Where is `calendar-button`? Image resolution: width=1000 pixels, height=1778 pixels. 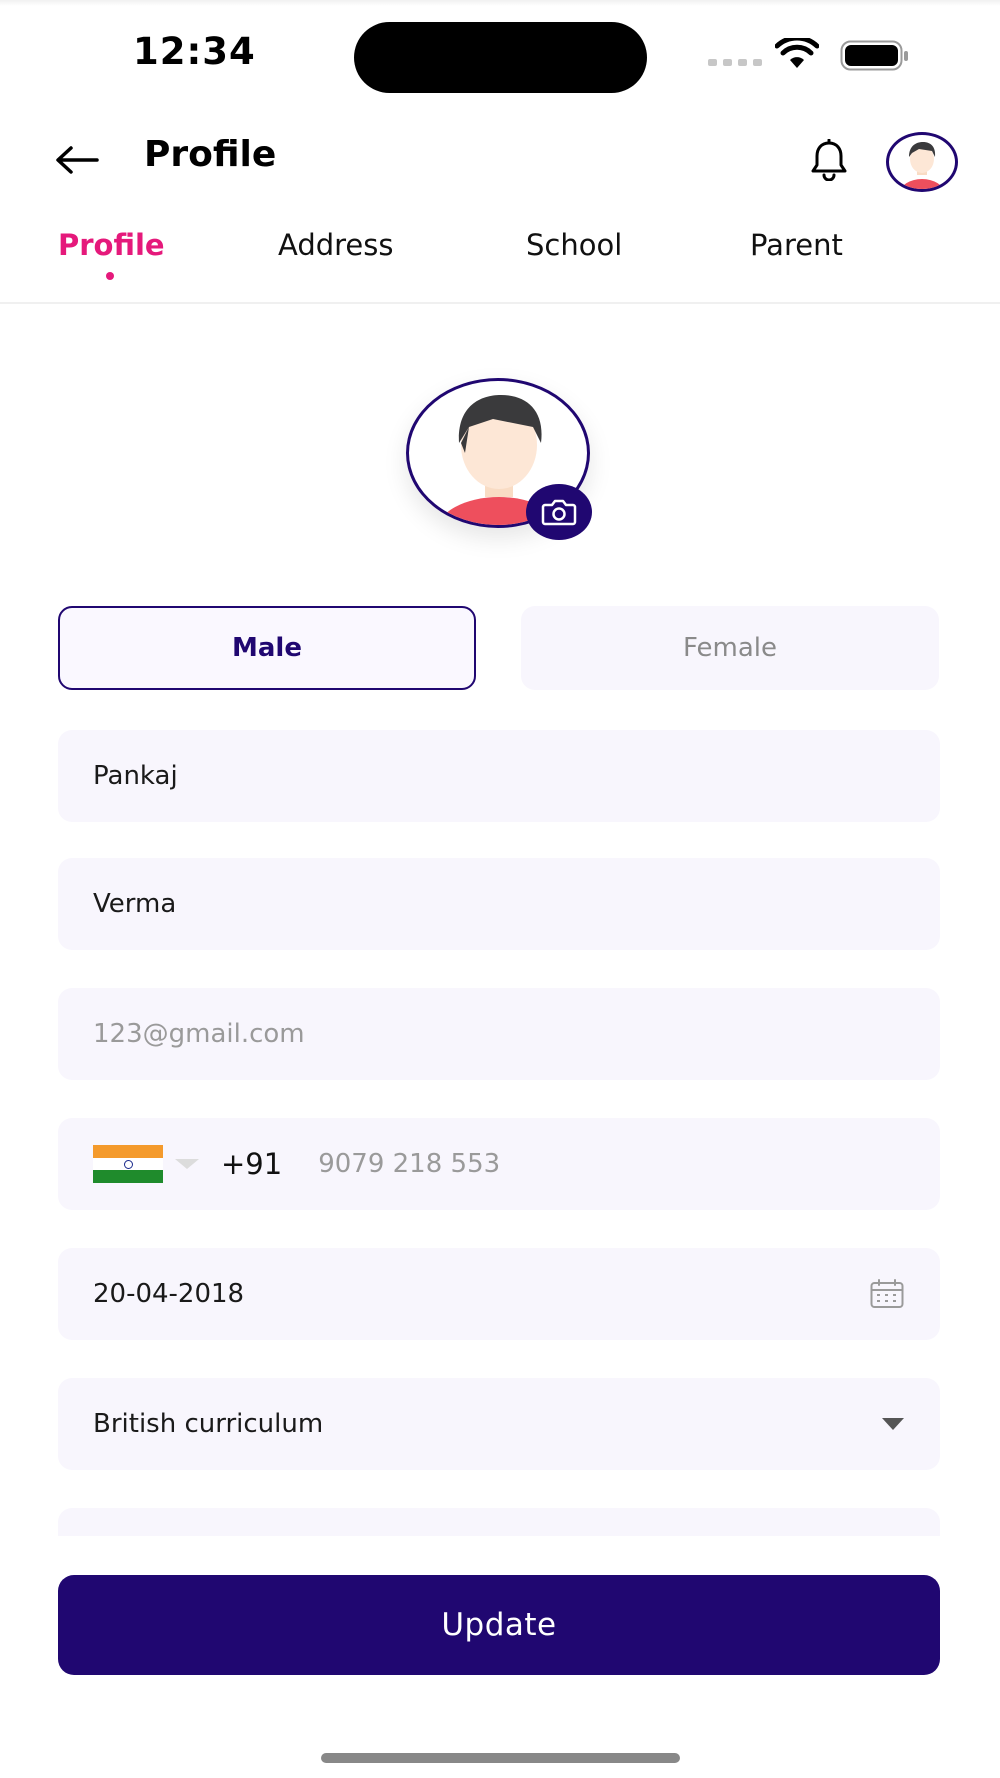
calendar-button is located at coordinates (887, 1294).